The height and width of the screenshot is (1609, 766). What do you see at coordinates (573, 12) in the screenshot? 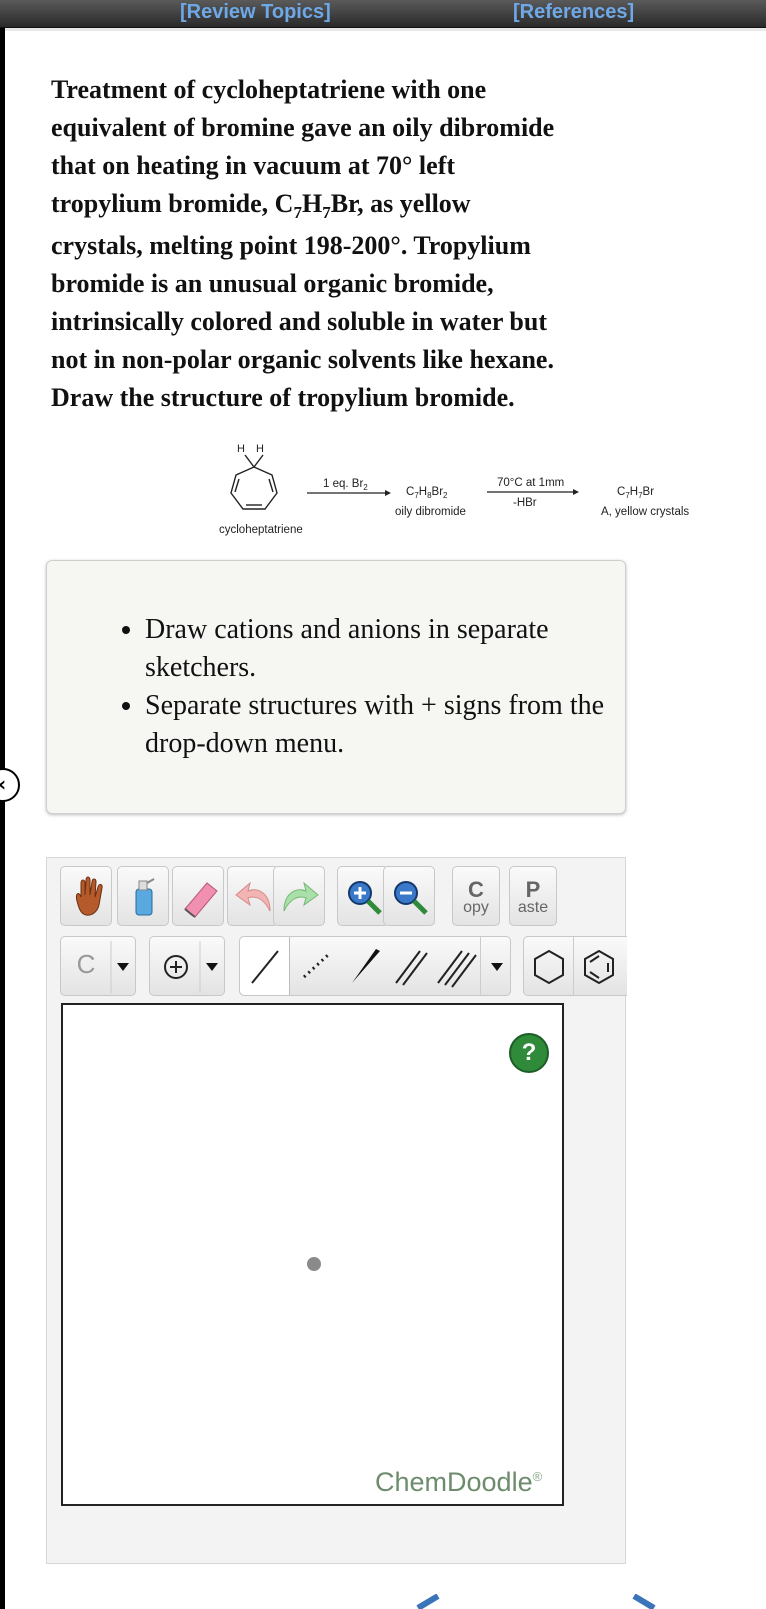
I see `references-link: [References]` at bounding box center [573, 12].